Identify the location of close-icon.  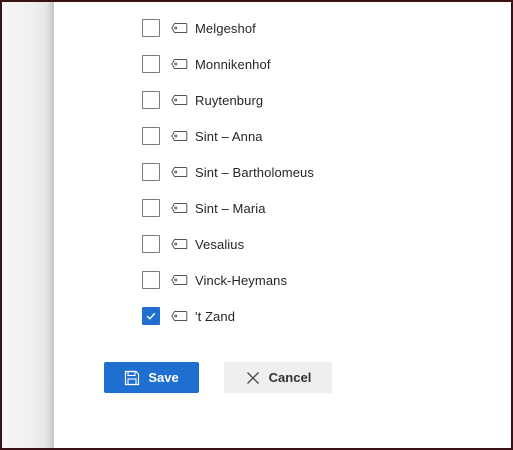
(252, 377).